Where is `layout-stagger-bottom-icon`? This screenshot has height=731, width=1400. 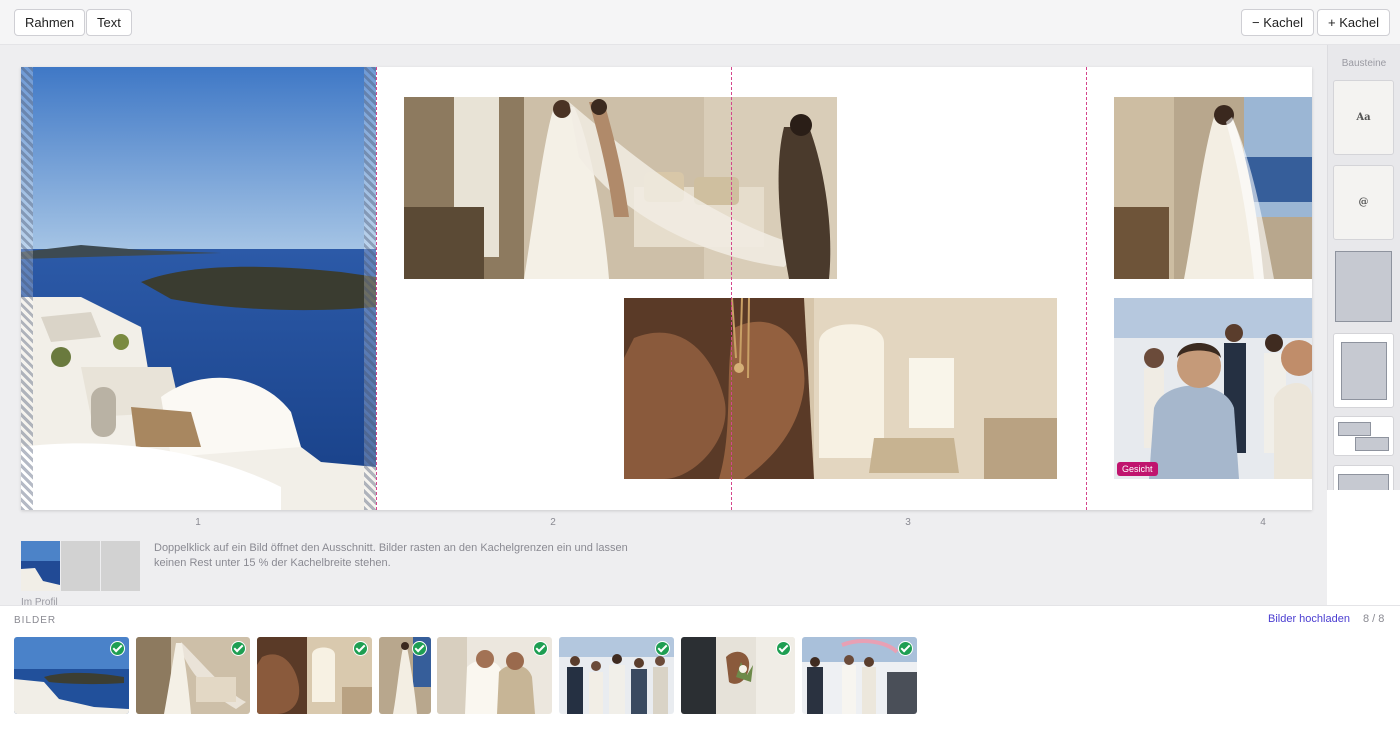
layout-stagger-bottom-icon is located at coordinates (1372, 444).